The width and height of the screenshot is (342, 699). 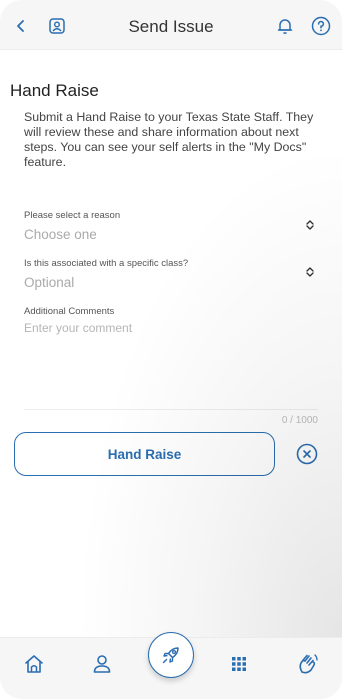 What do you see at coordinates (144, 454) in the screenshot?
I see `hand-raise-submit-button: Hand Raise` at bounding box center [144, 454].